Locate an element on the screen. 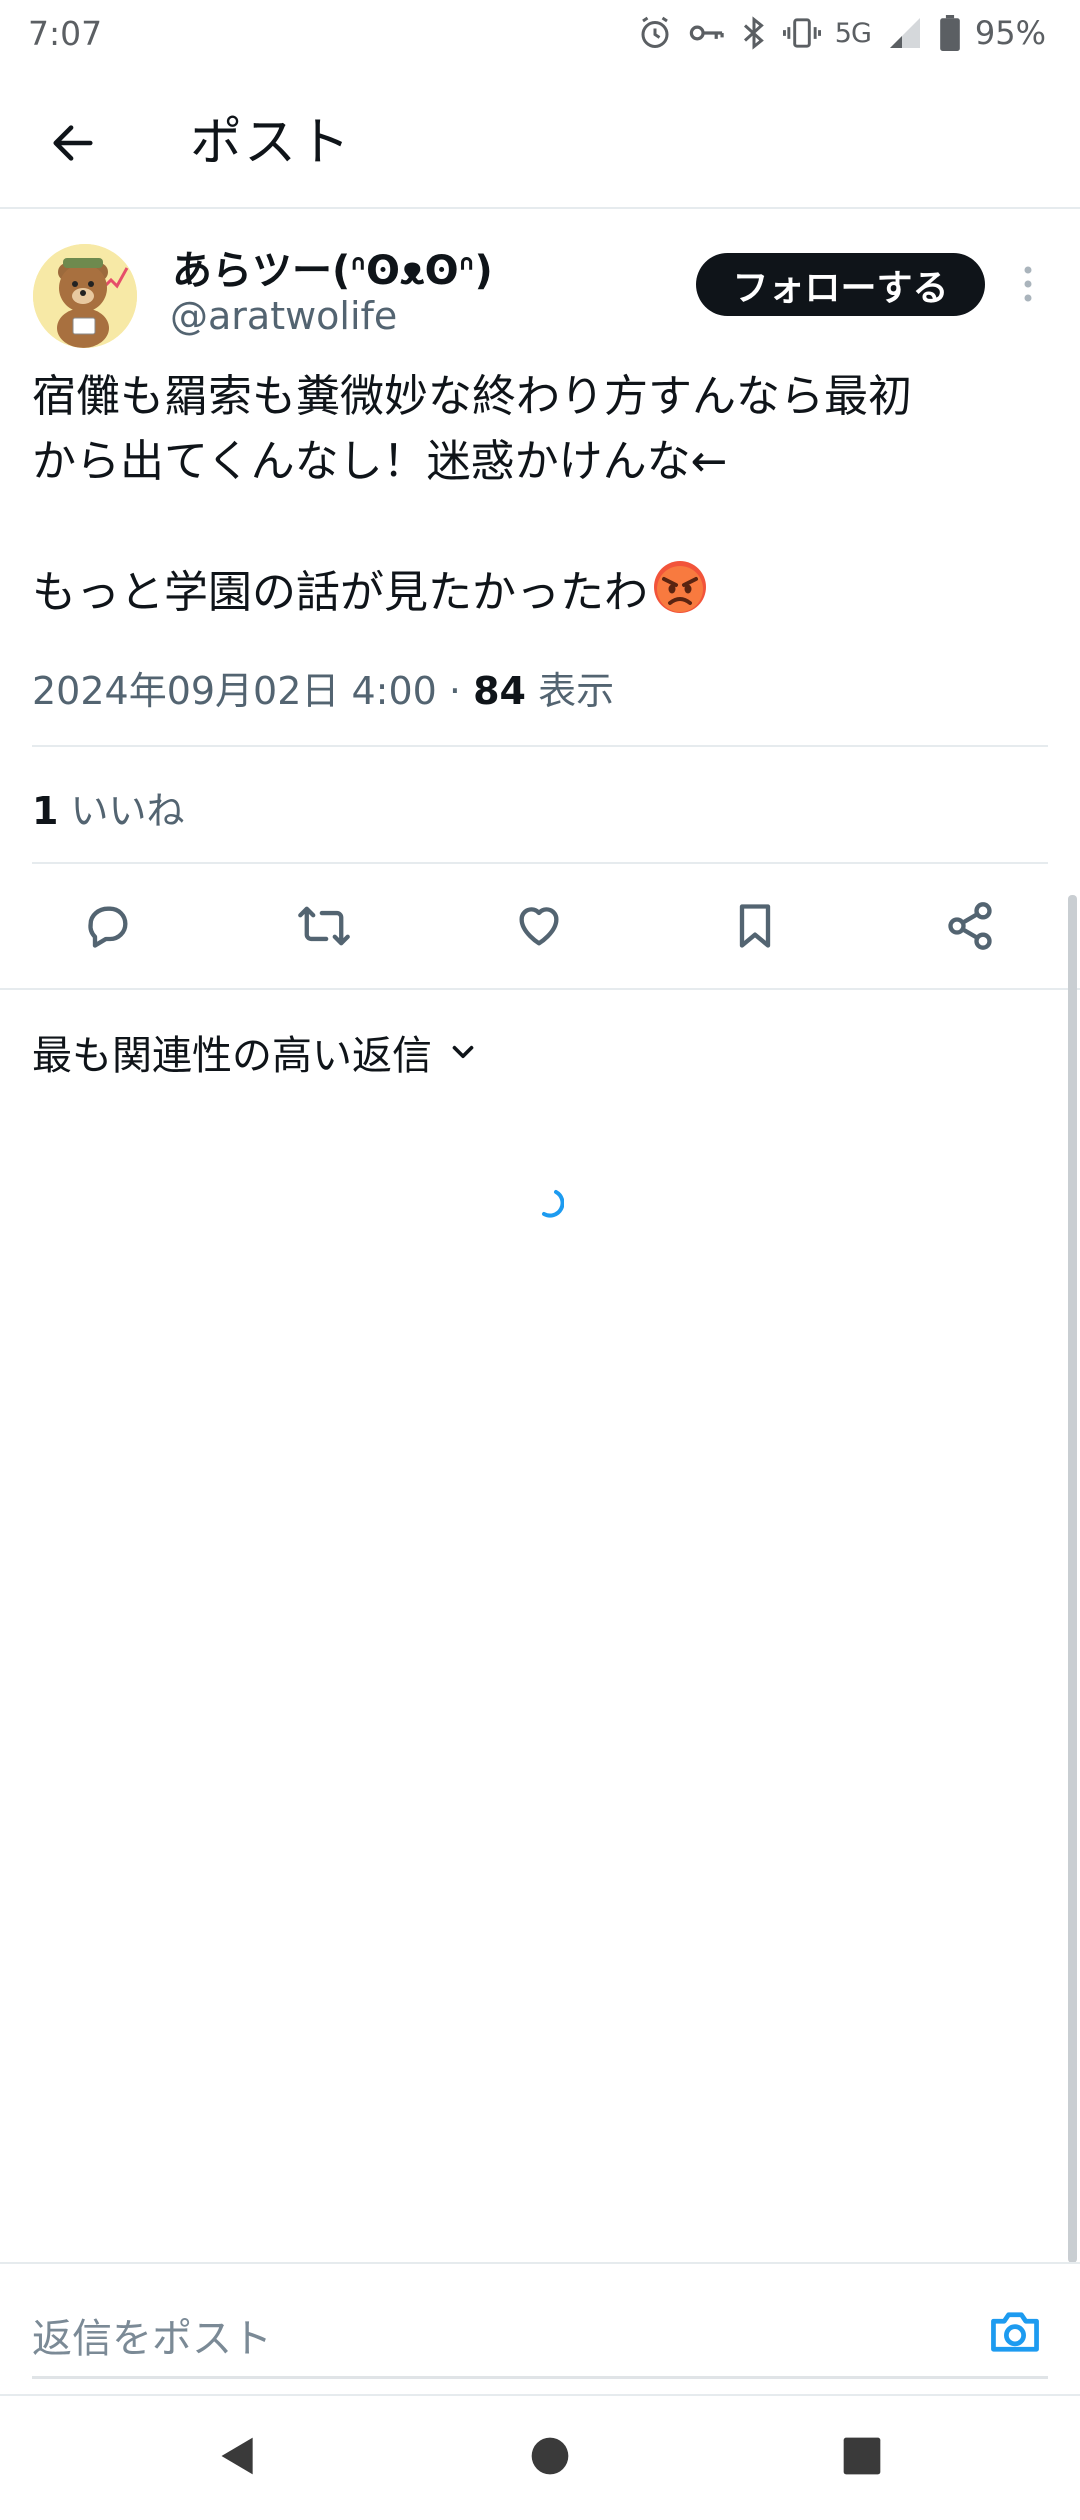  status-bar: 7:07 5G 95% is located at coordinates (540, 33).